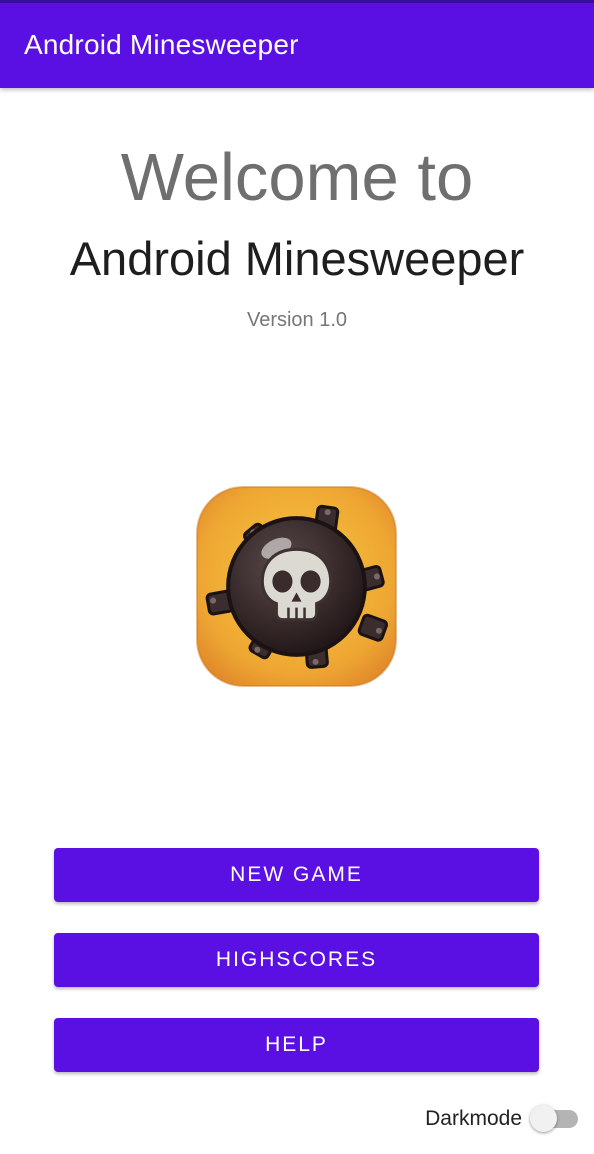  Describe the element at coordinates (296, 586) in the screenshot. I see `skull-mine-icon` at that location.